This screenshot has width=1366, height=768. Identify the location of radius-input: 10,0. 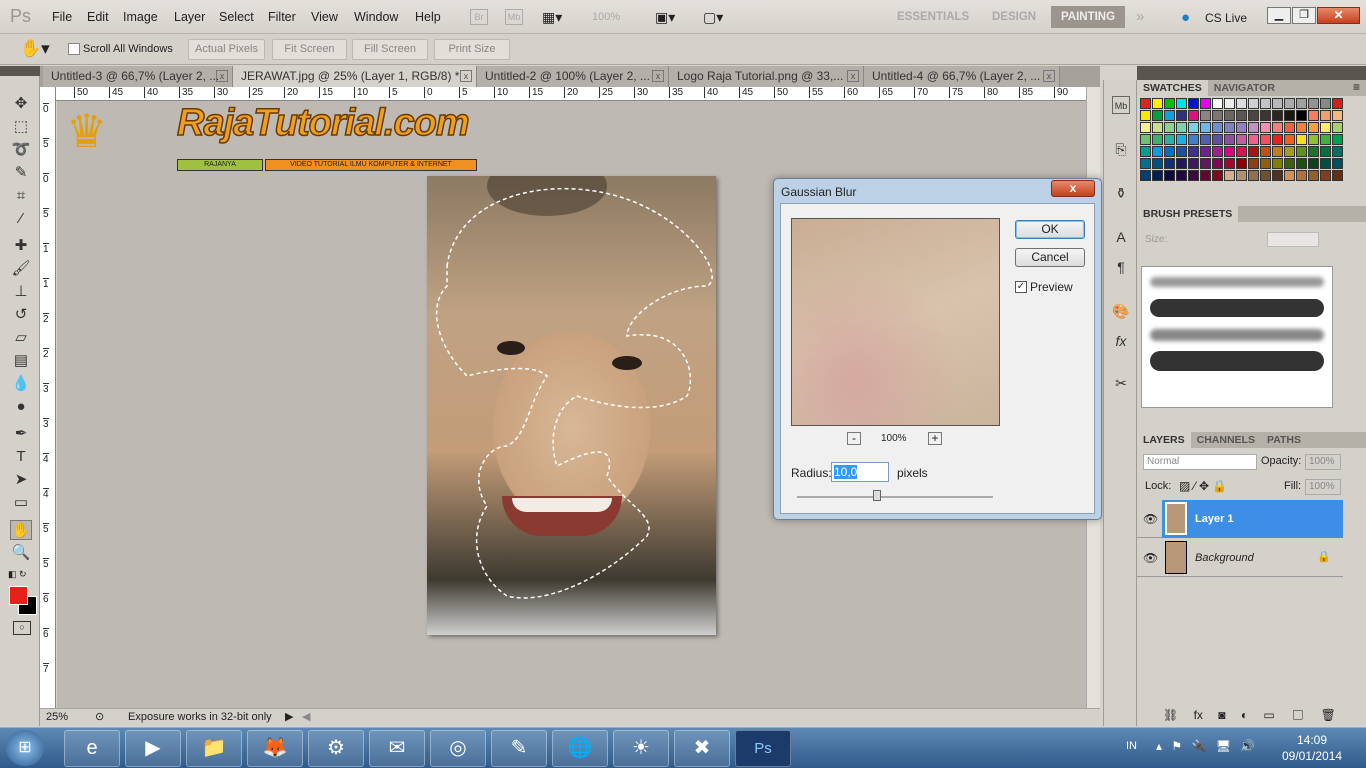
(860, 472).